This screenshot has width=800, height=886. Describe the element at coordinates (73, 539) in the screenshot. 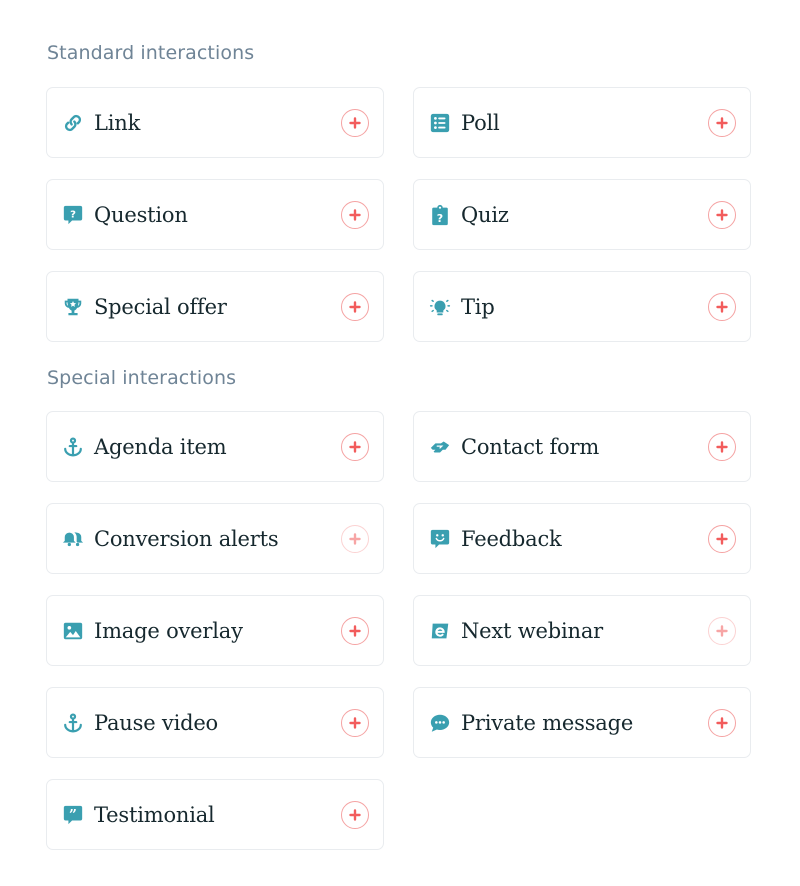

I see `bells-icon` at that location.